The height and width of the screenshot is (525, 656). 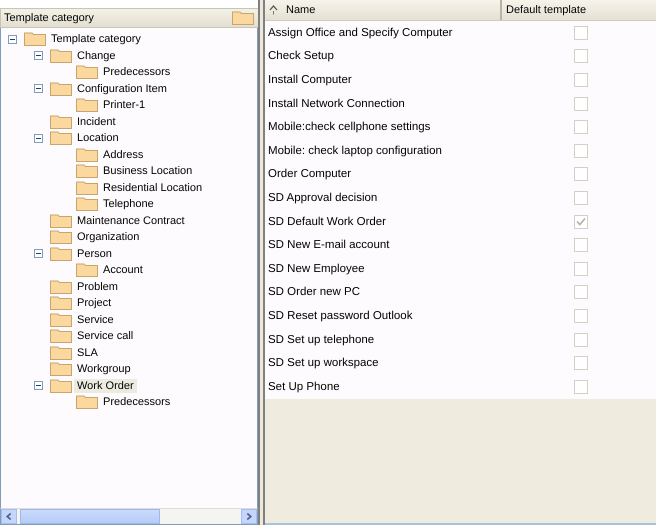 What do you see at coordinates (131, 221) in the screenshot?
I see `tree-item: Maintenance Contract` at bounding box center [131, 221].